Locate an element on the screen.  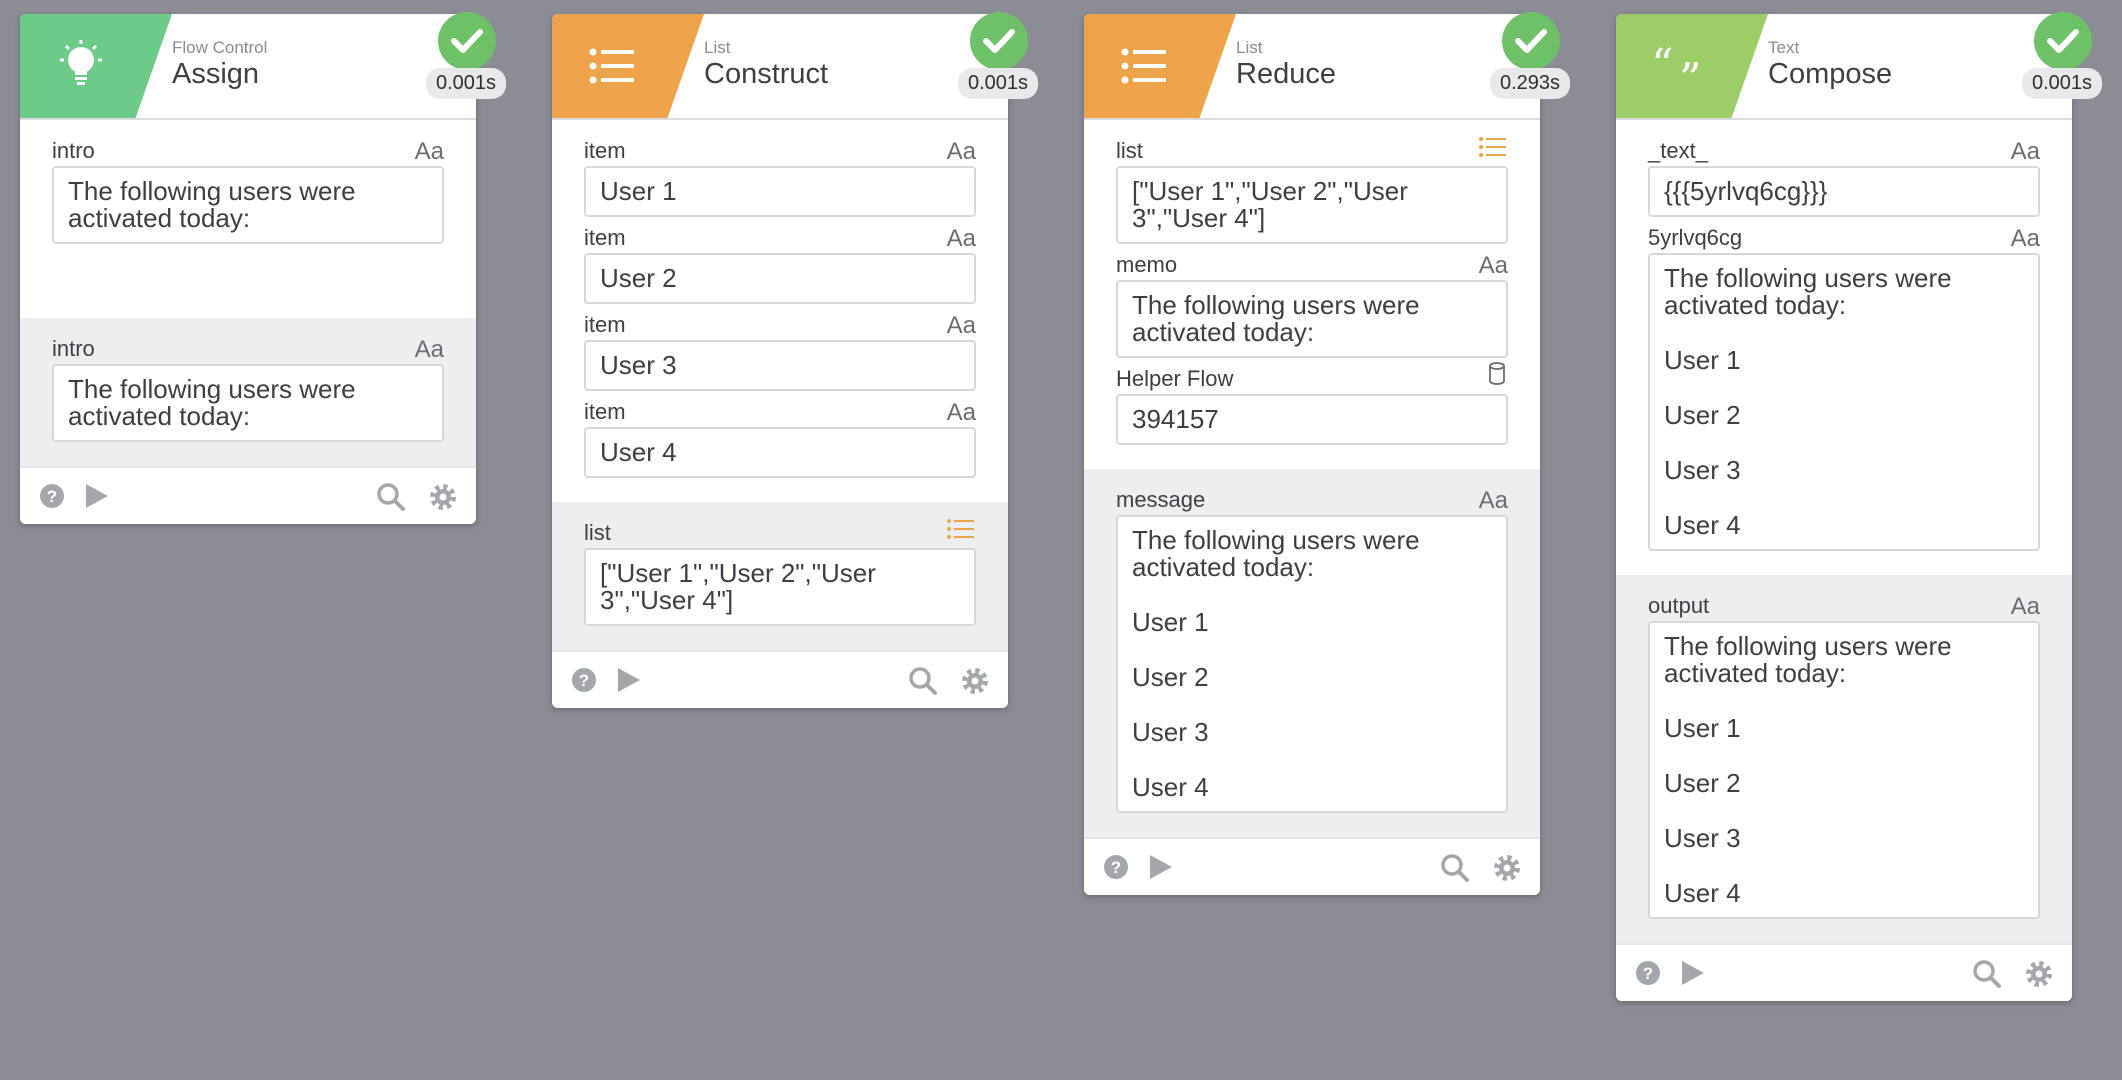
field-value-box: {{{5yrlvq6cg}}} is located at coordinates (1844, 191).